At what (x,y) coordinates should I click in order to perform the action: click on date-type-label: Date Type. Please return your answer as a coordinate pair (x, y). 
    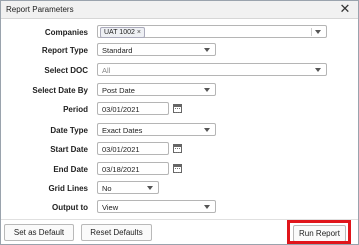
    Looking at the image, I should click on (69, 130).